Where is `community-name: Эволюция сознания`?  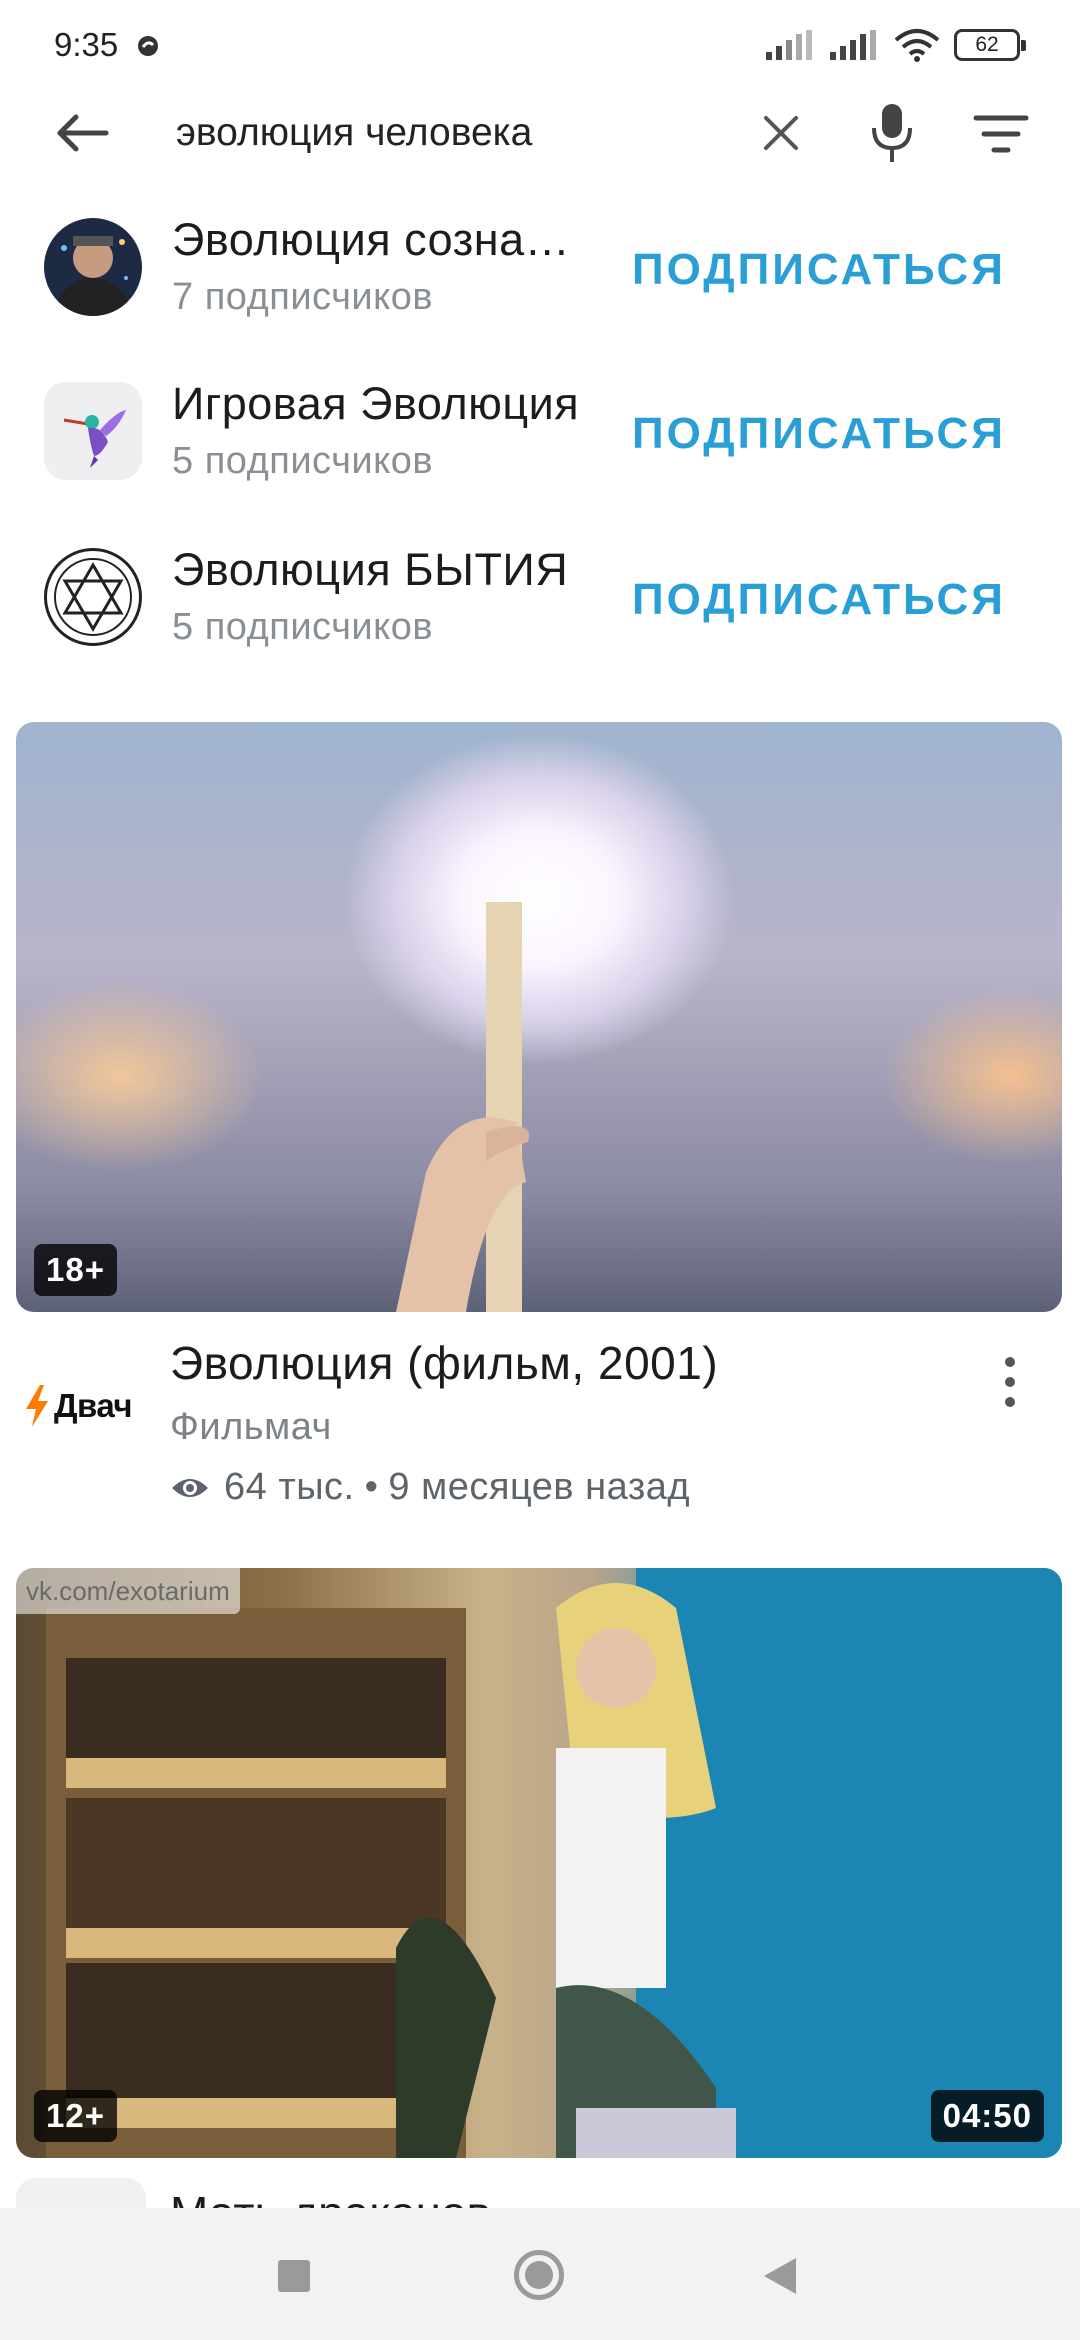
community-name: Эволюция сознания is located at coordinates (382, 239).